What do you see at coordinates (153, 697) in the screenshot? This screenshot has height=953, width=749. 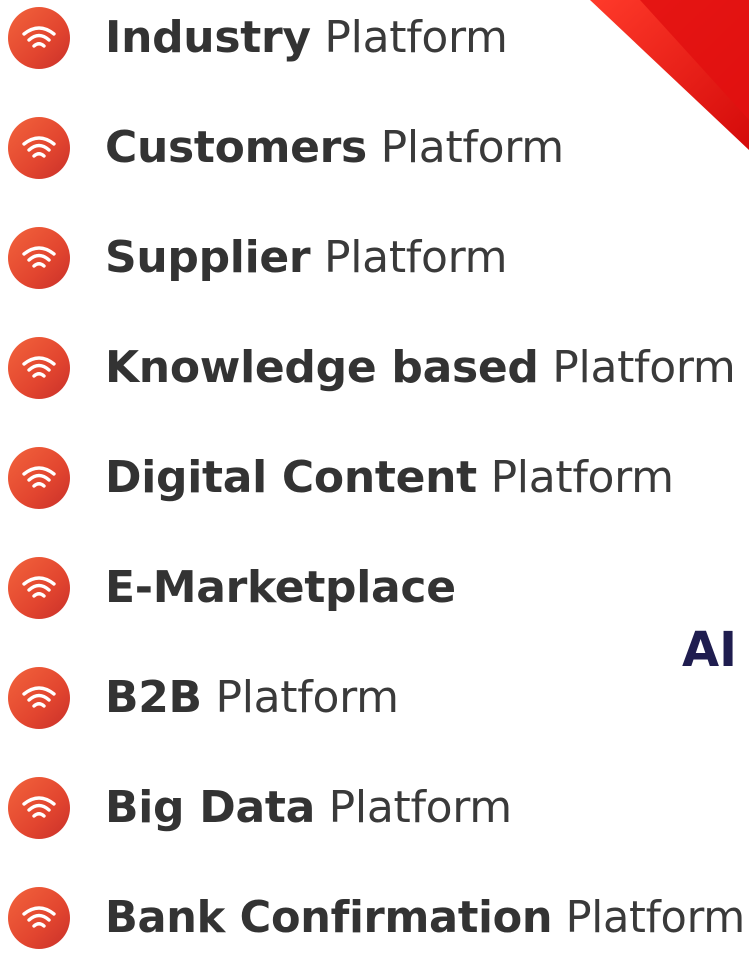 I see `item-bold-text: B2B` at bounding box center [153, 697].